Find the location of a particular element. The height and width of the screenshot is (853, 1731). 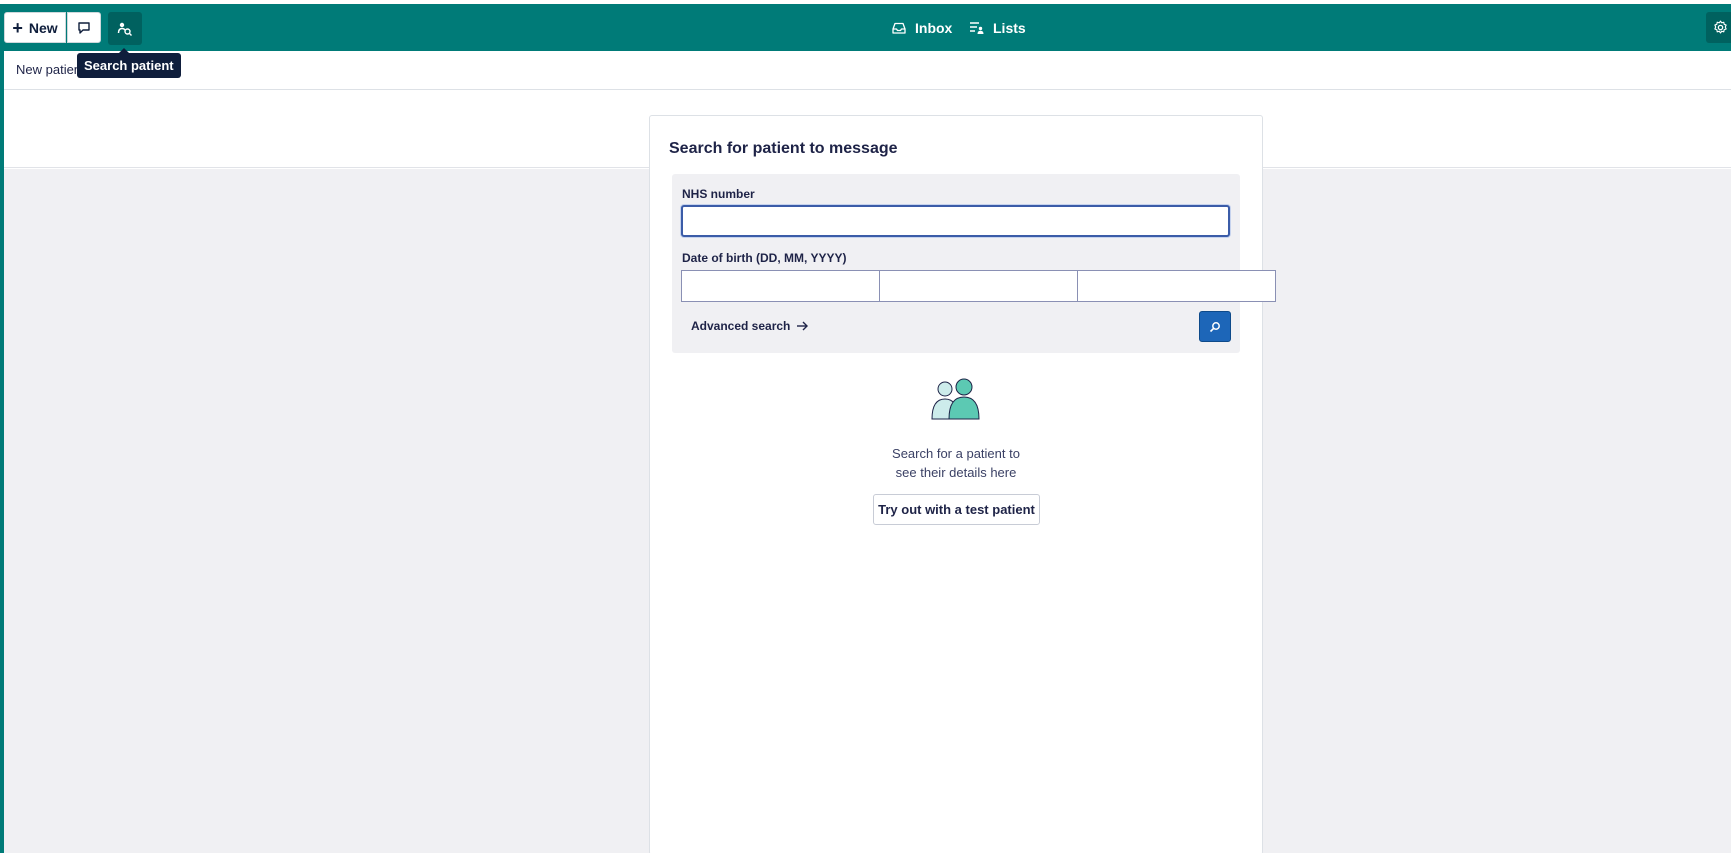

nhs-number-input is located at coordinates (955, 221).